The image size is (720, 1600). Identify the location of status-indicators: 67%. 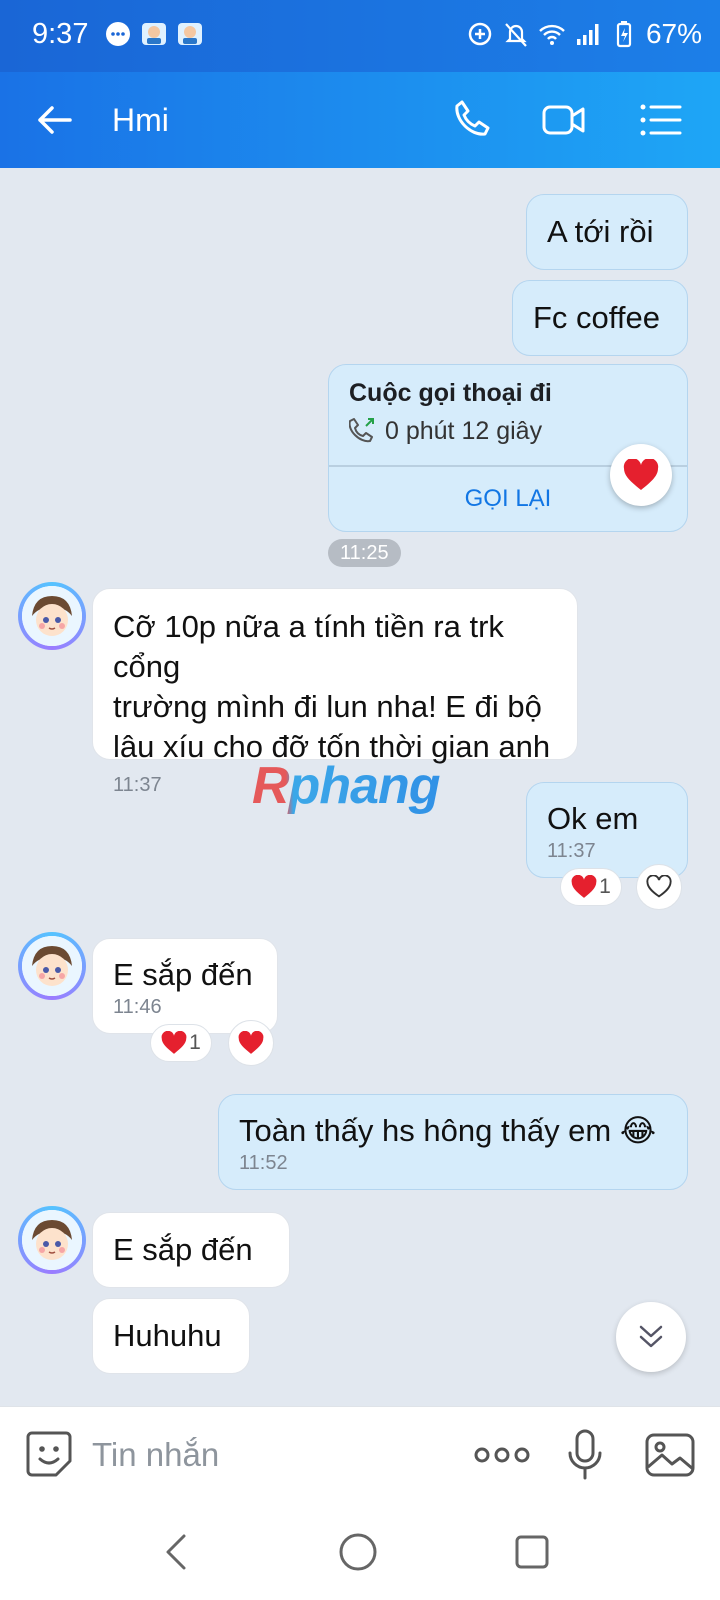
(584, 34).